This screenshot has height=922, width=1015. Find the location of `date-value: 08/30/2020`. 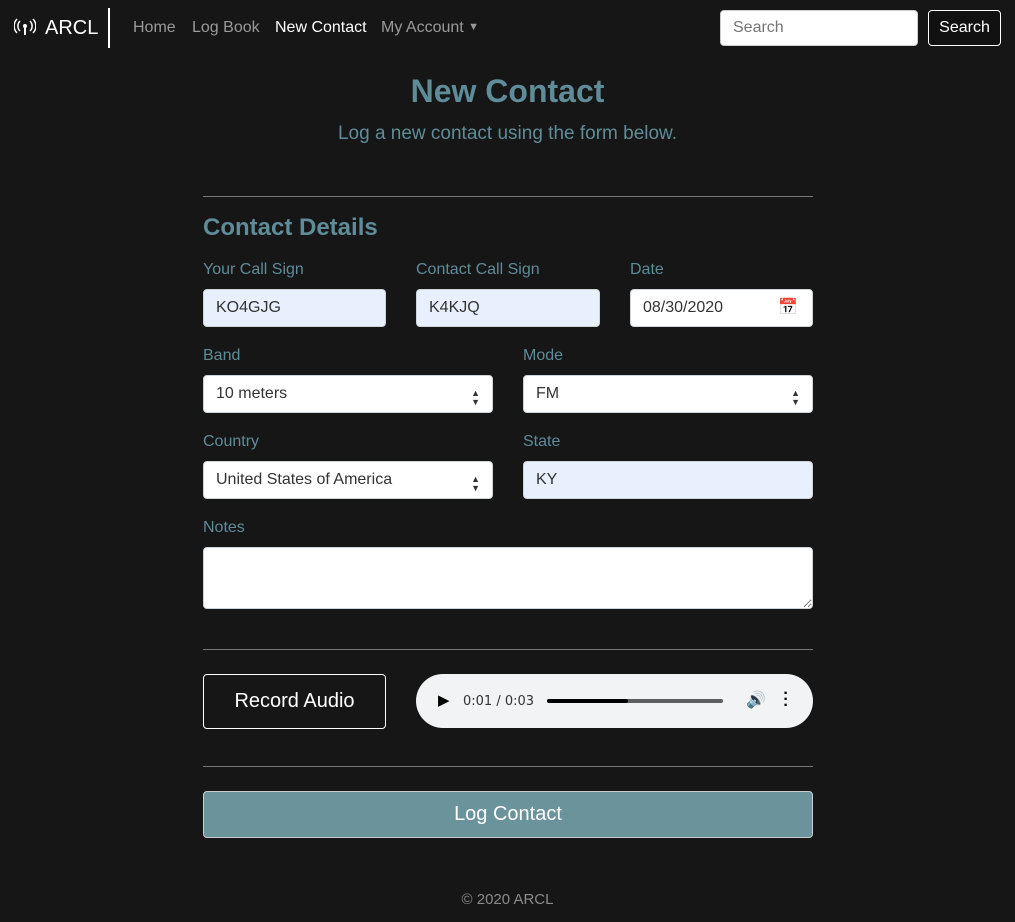

date-value: 08/30/2020 is located at coordinates (683, 307).